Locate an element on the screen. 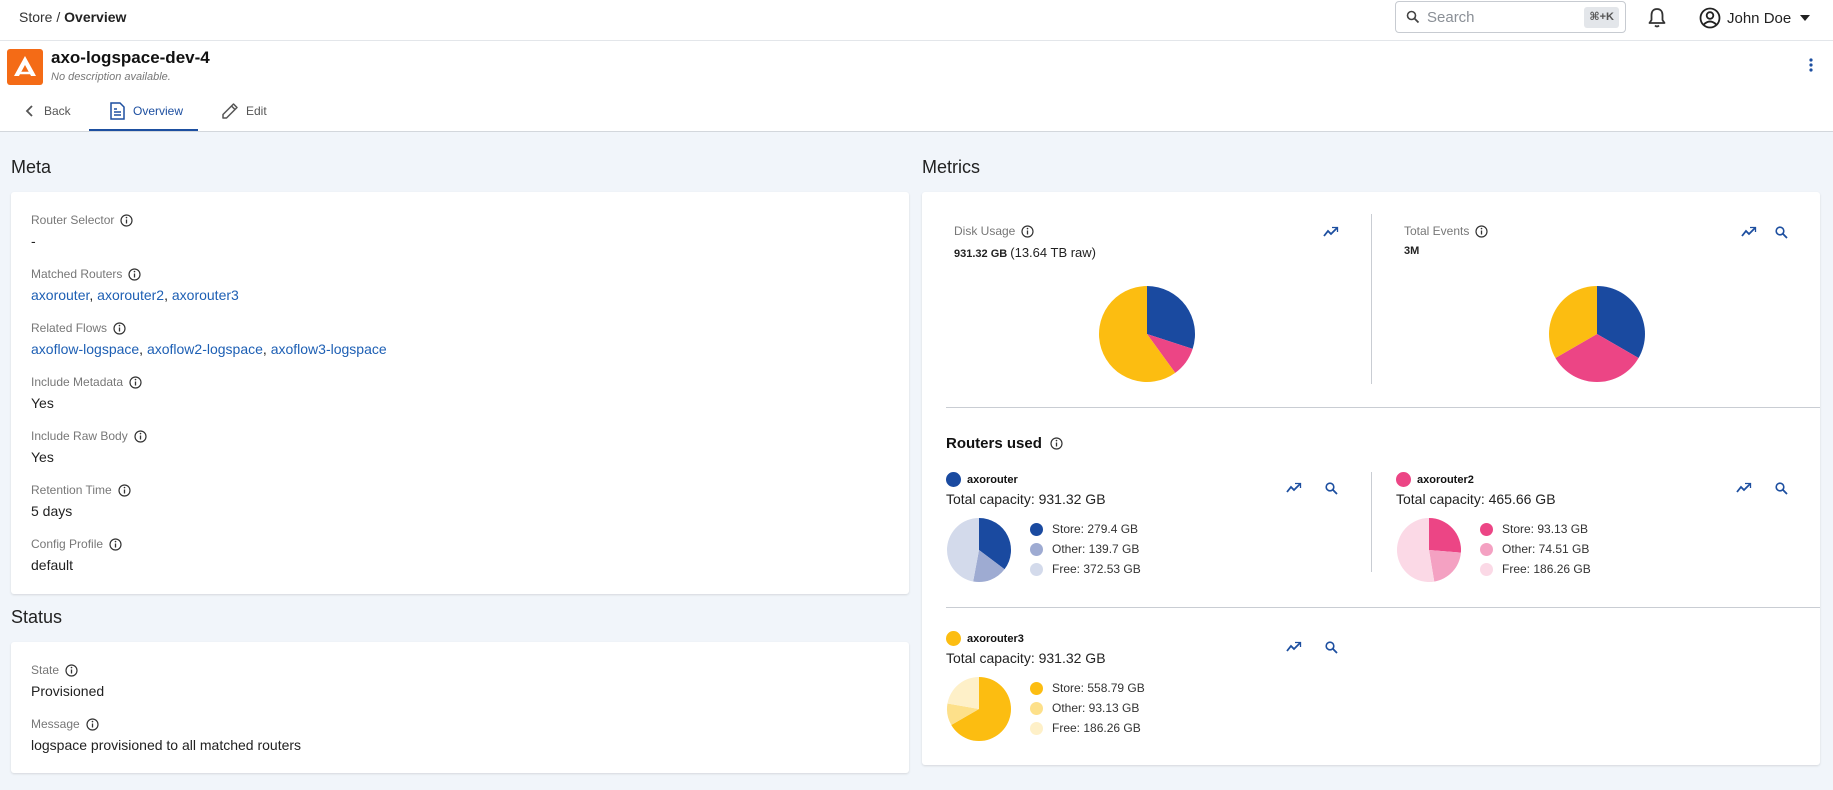 This screenshot has width=1833, height=790. router-name-axorouter: axorouter is located at coordinates (982, 479).